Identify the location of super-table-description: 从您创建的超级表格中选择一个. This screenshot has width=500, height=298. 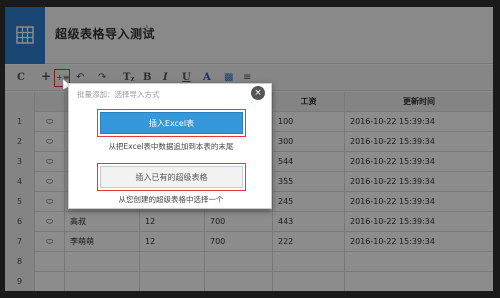
(171, 199).